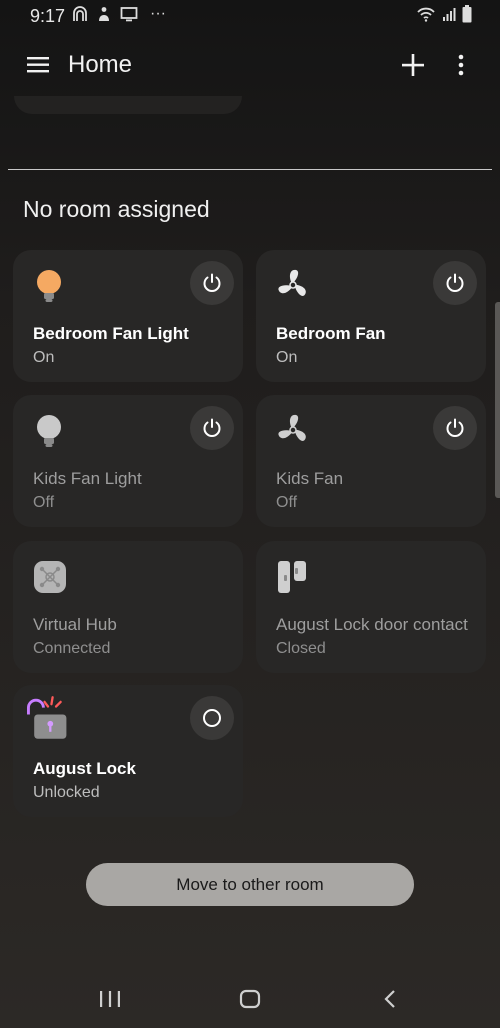  I want to click on device-name: Kids Fan Light, so click(87, 478).